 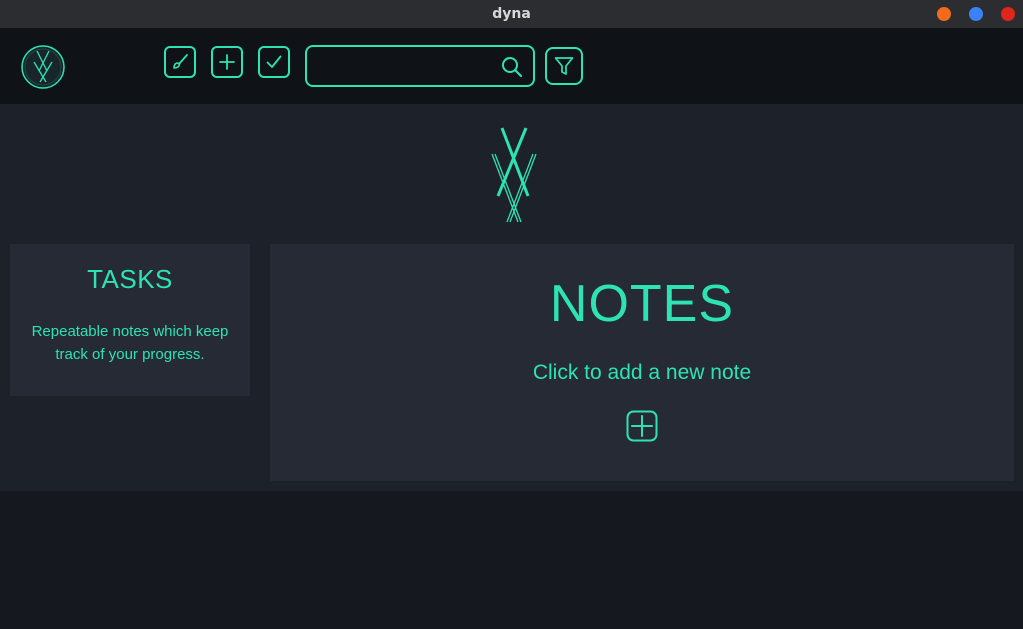 I want to click on search-box, so click(x=420, y=66).